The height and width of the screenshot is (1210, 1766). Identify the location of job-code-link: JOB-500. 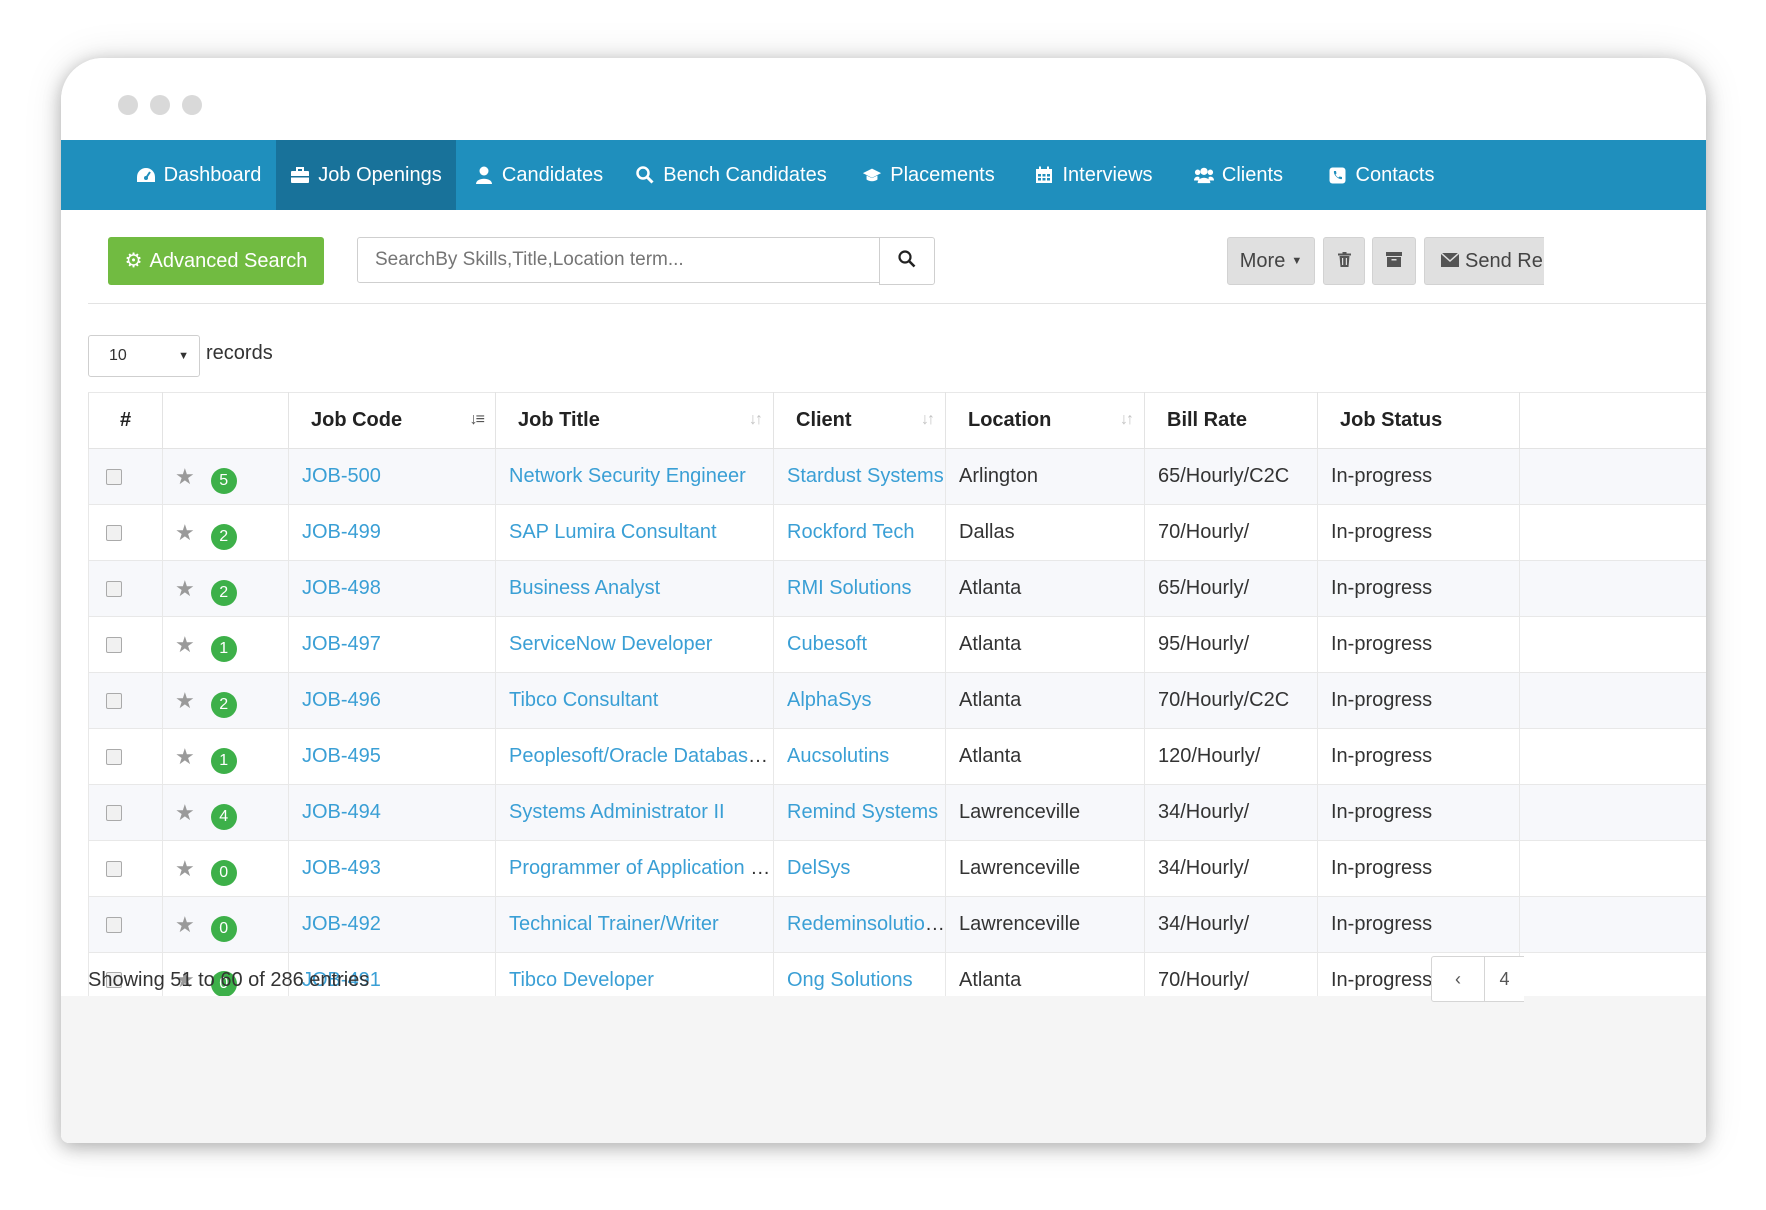
(341, 476).